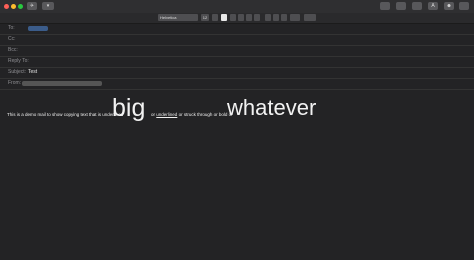  Describe the element at coordinates (237, 84) in the screenshot. I see `from-row: From:` at that location.